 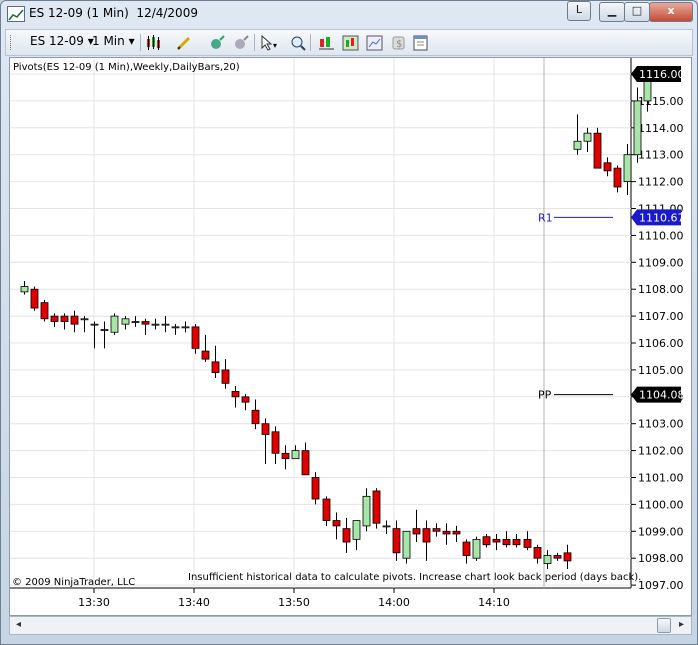 I want to click on strategies-icon, so click(x=240, y=43).